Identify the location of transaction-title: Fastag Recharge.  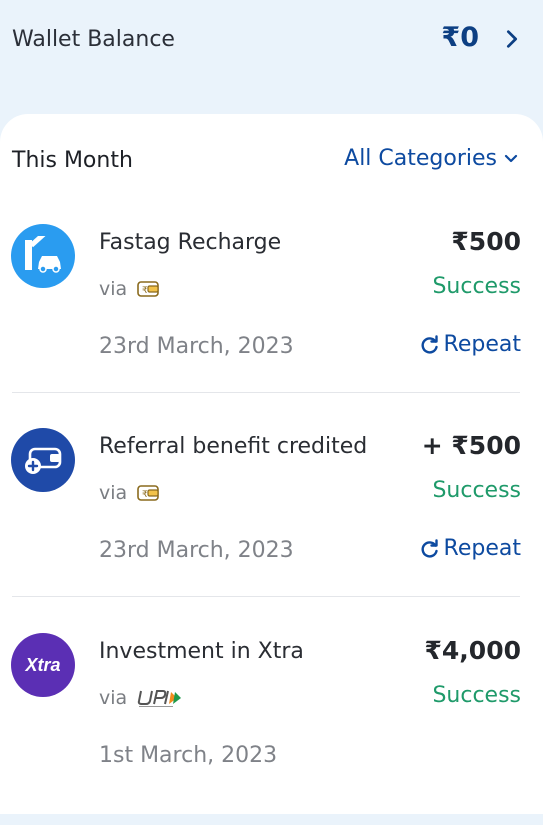
(190, 242).